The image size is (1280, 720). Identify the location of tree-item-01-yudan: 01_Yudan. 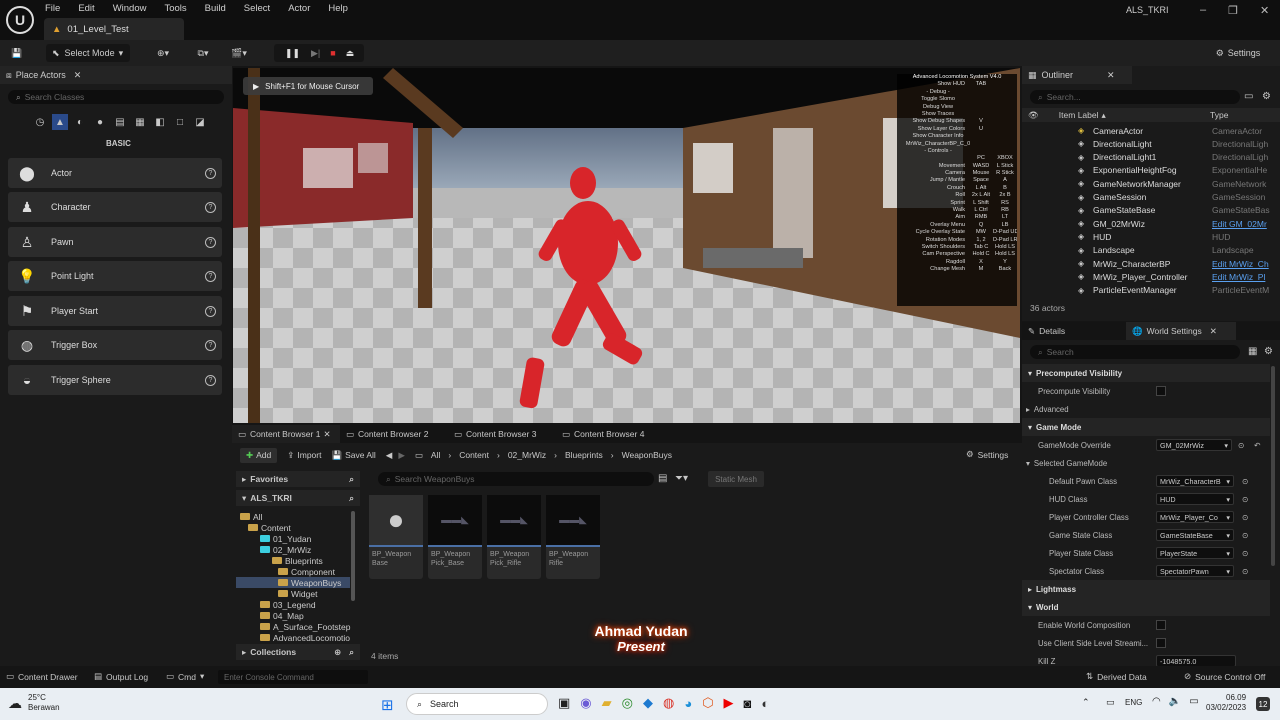
(285, 538).